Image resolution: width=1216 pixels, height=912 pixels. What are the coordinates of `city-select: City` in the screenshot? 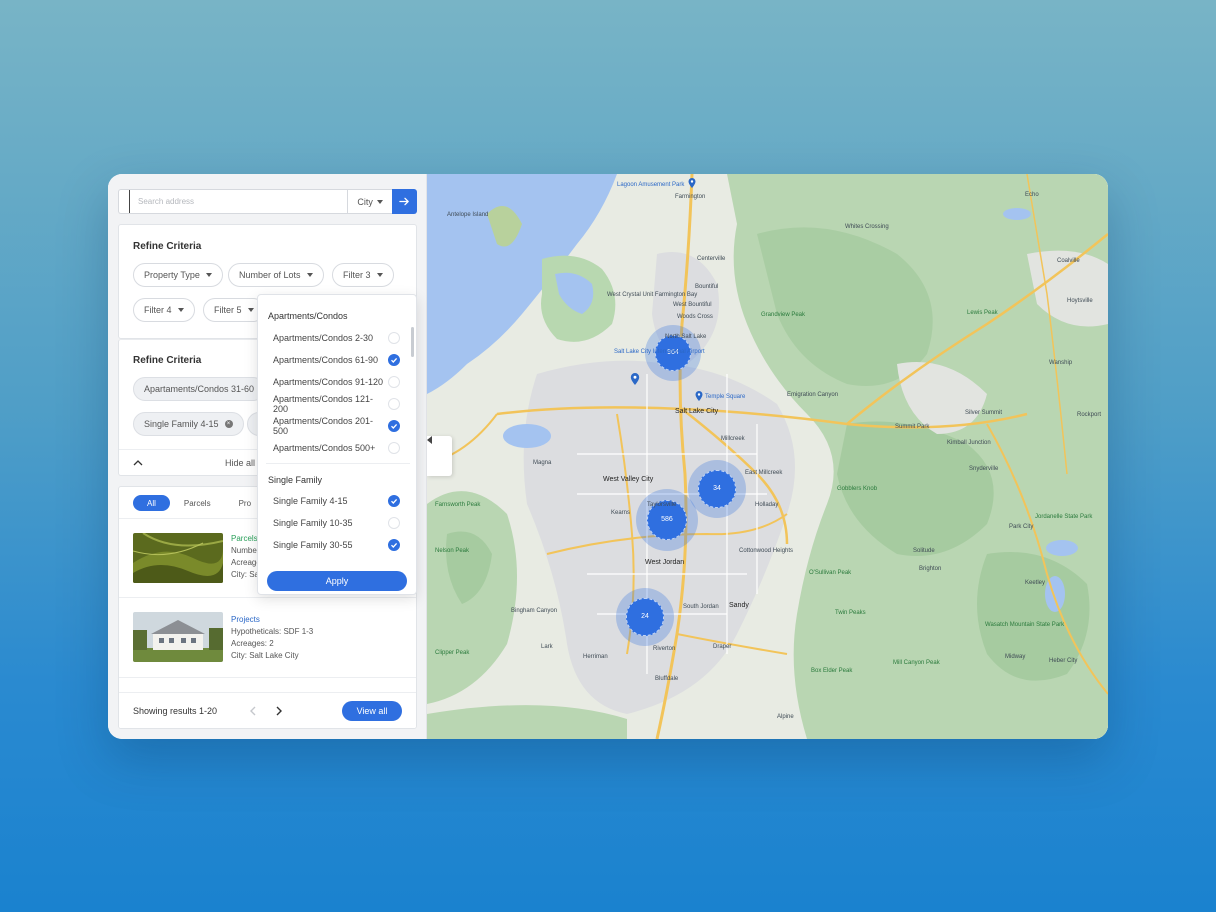 It's located at (370, 201).